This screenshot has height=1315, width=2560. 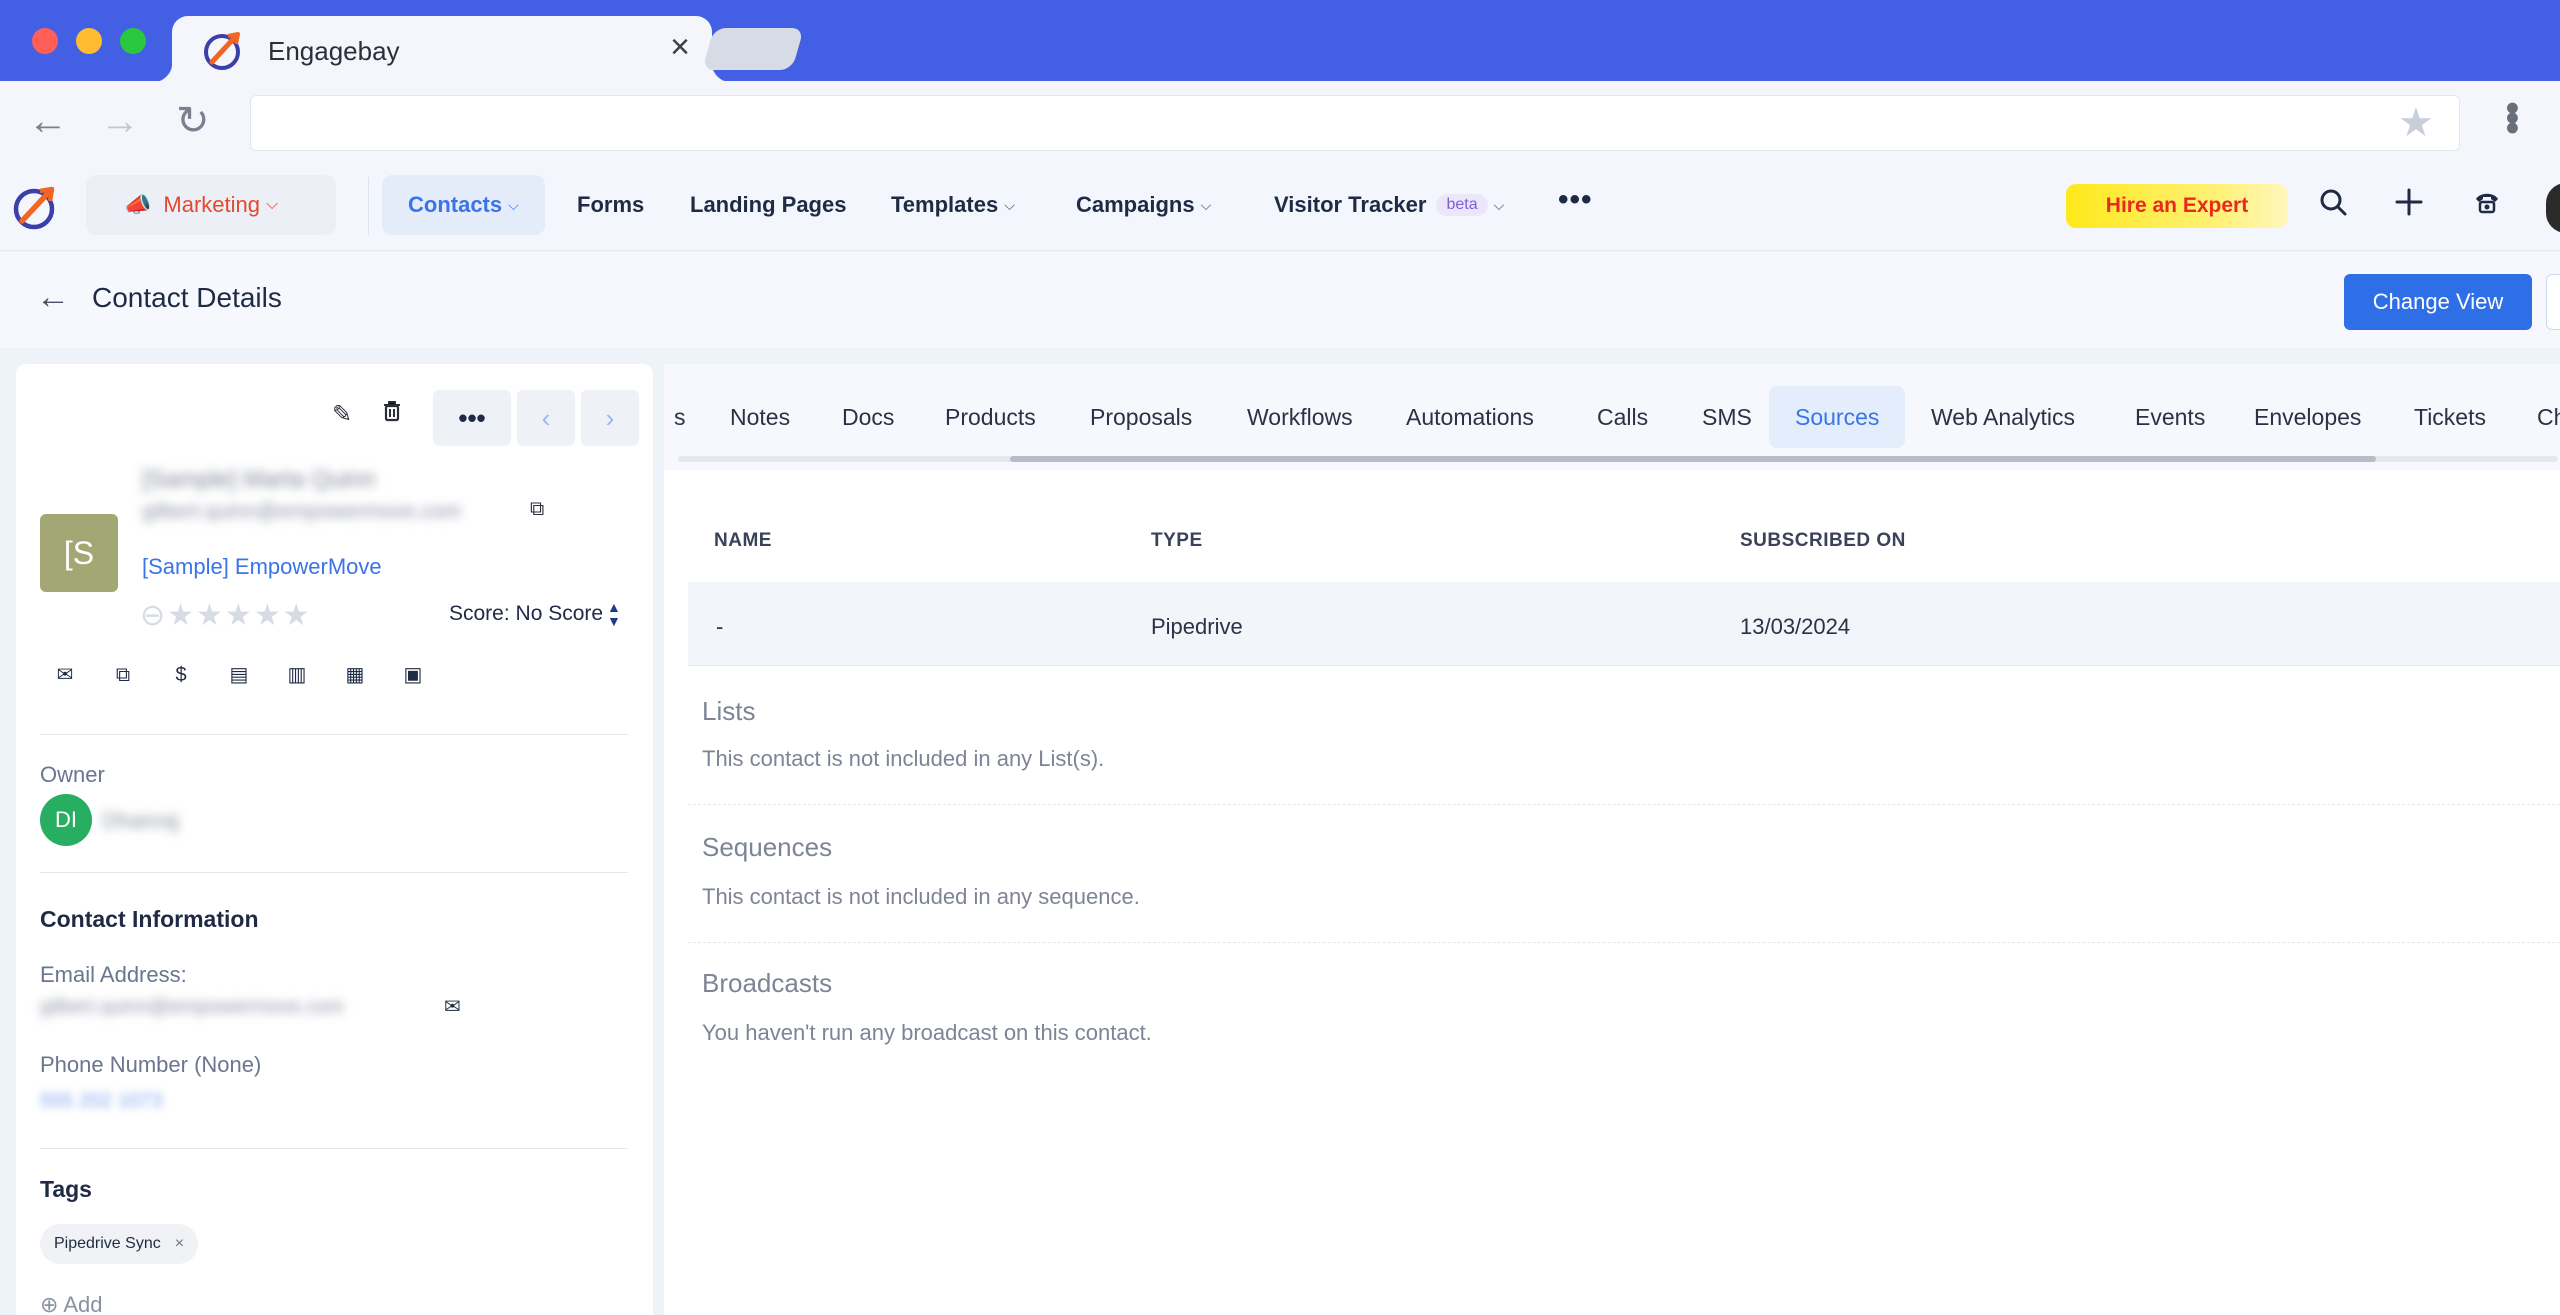 What do you see at coordinates (65, 675) in the screenshot?
I see `email-icon: ✉` at bounding box center [65, 675].